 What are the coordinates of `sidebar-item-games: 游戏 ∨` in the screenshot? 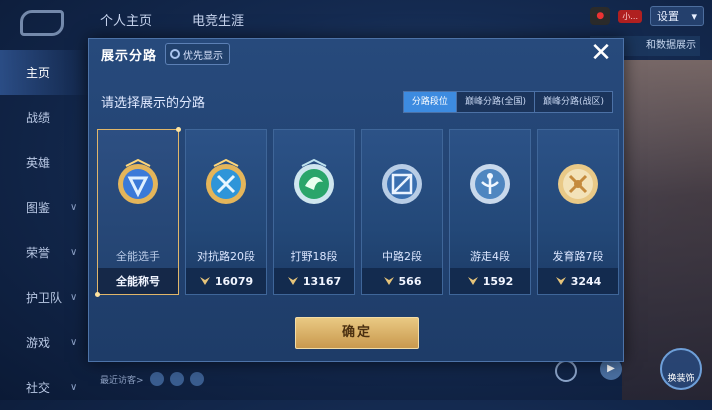 It's located at (45, 342).